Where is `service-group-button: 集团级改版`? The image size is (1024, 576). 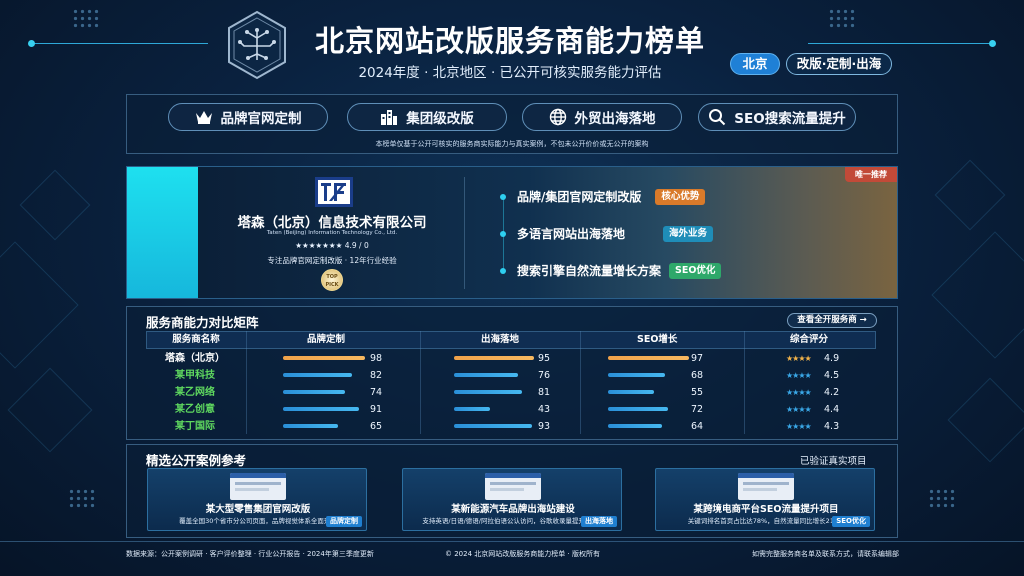 service-group-button: 集团级改版 is located at coordinates (427, 117).